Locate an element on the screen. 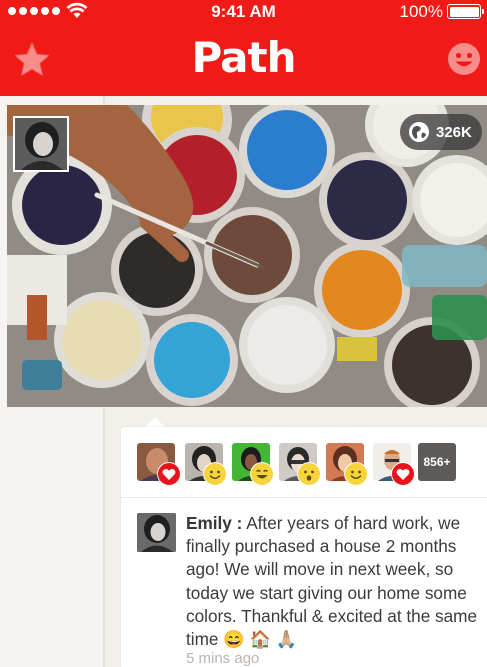 The height and width of the screenshot is (667, 487). card-divider is located at coordinates (304, 497).